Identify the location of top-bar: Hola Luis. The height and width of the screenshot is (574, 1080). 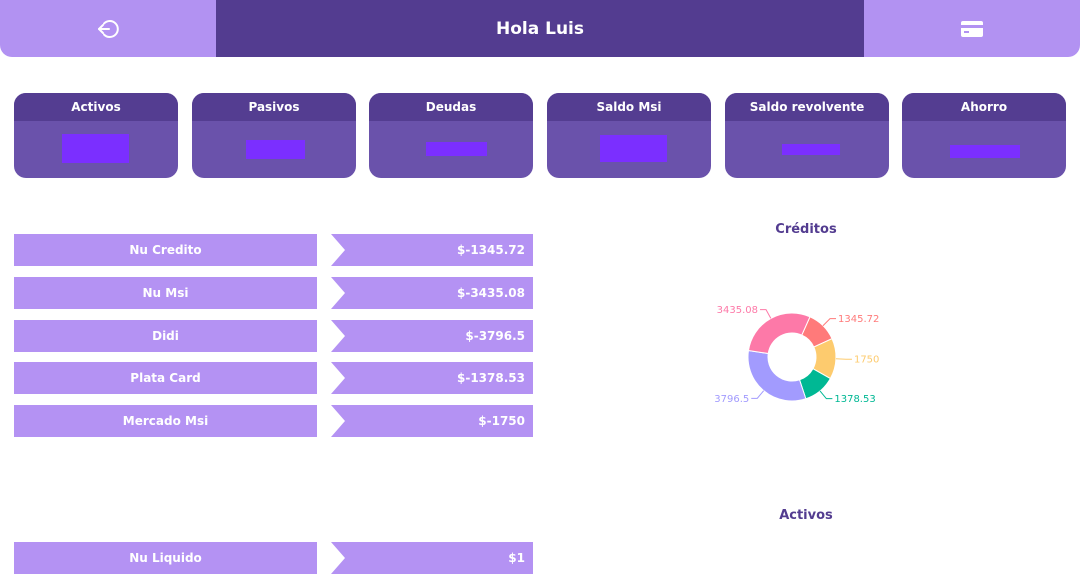
(540, 28).